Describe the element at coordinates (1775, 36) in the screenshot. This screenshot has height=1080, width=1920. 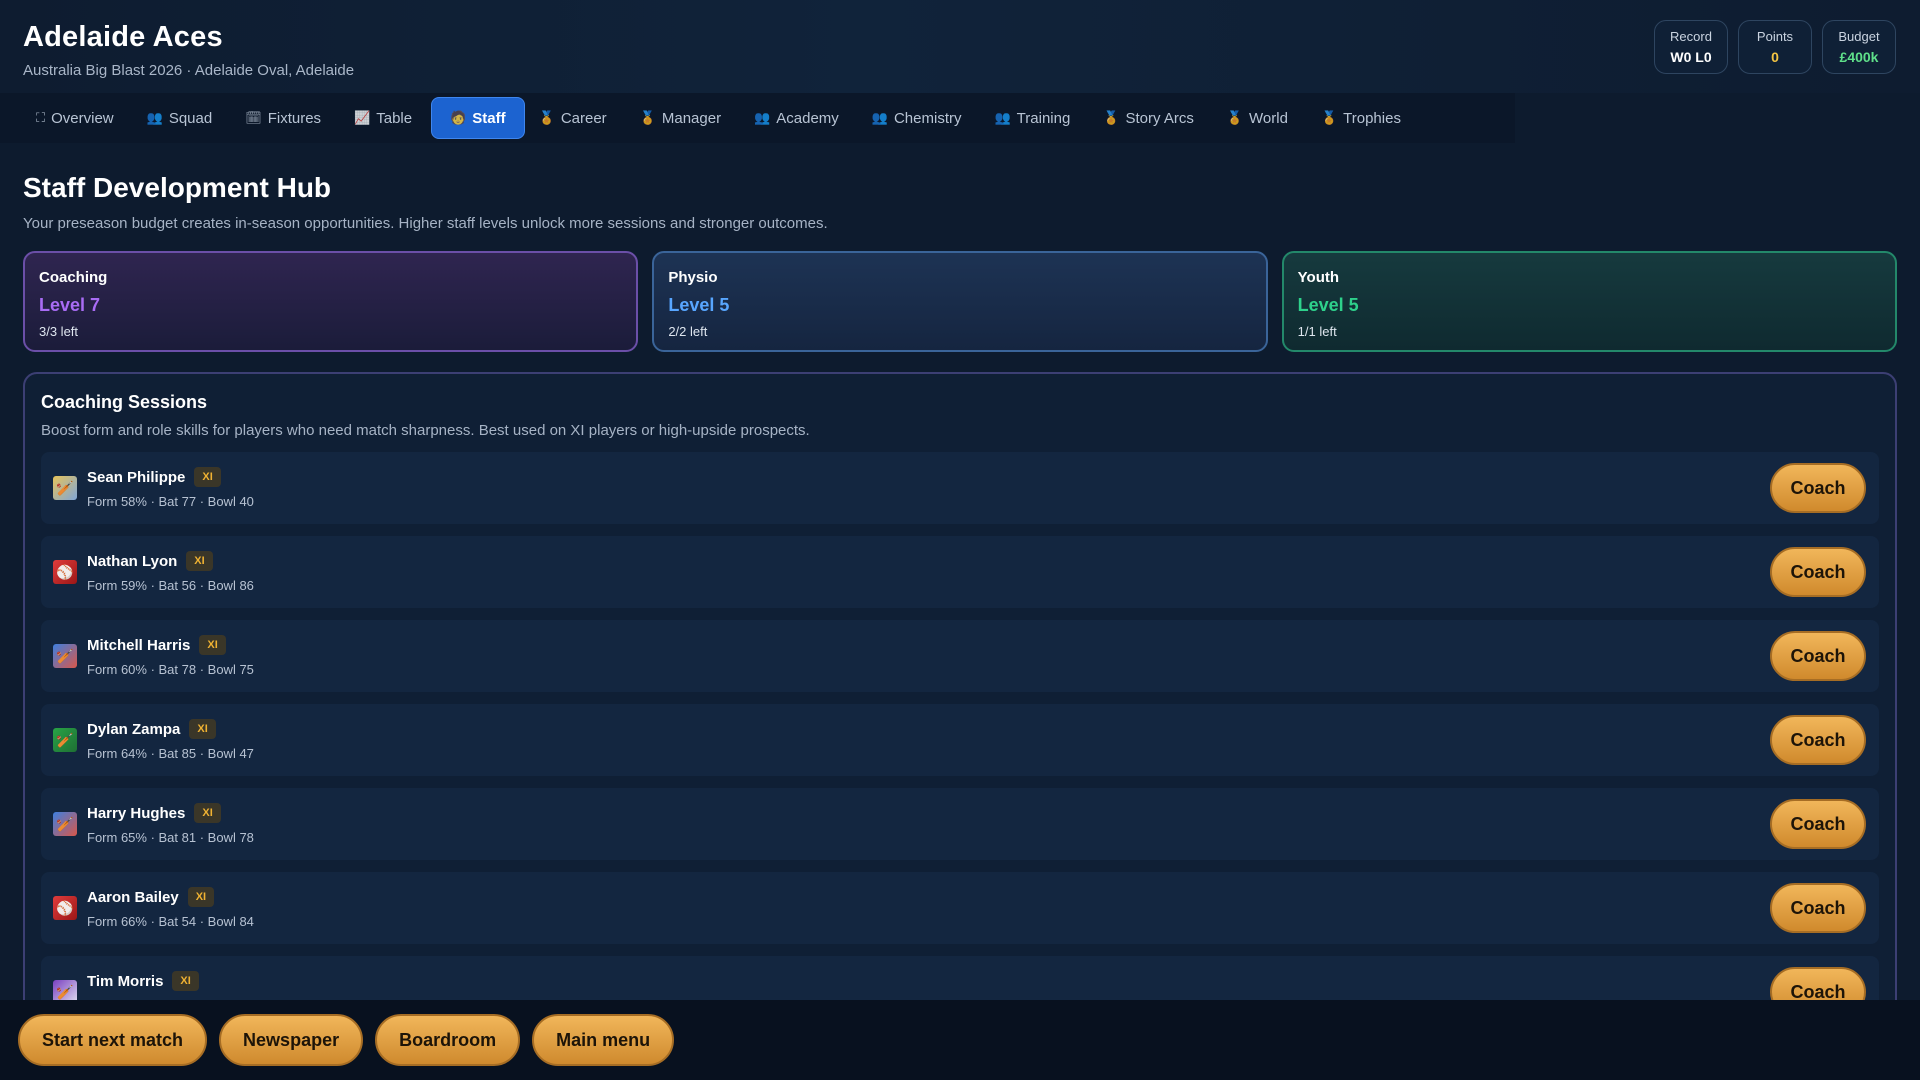
I see `stat-label: Points` at that location.